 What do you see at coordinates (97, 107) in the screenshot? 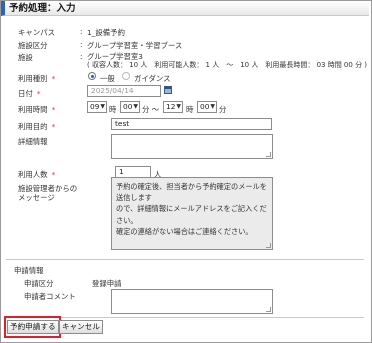
I see `start-hour-select: 09 ▼` at bounding box center [97, 107].